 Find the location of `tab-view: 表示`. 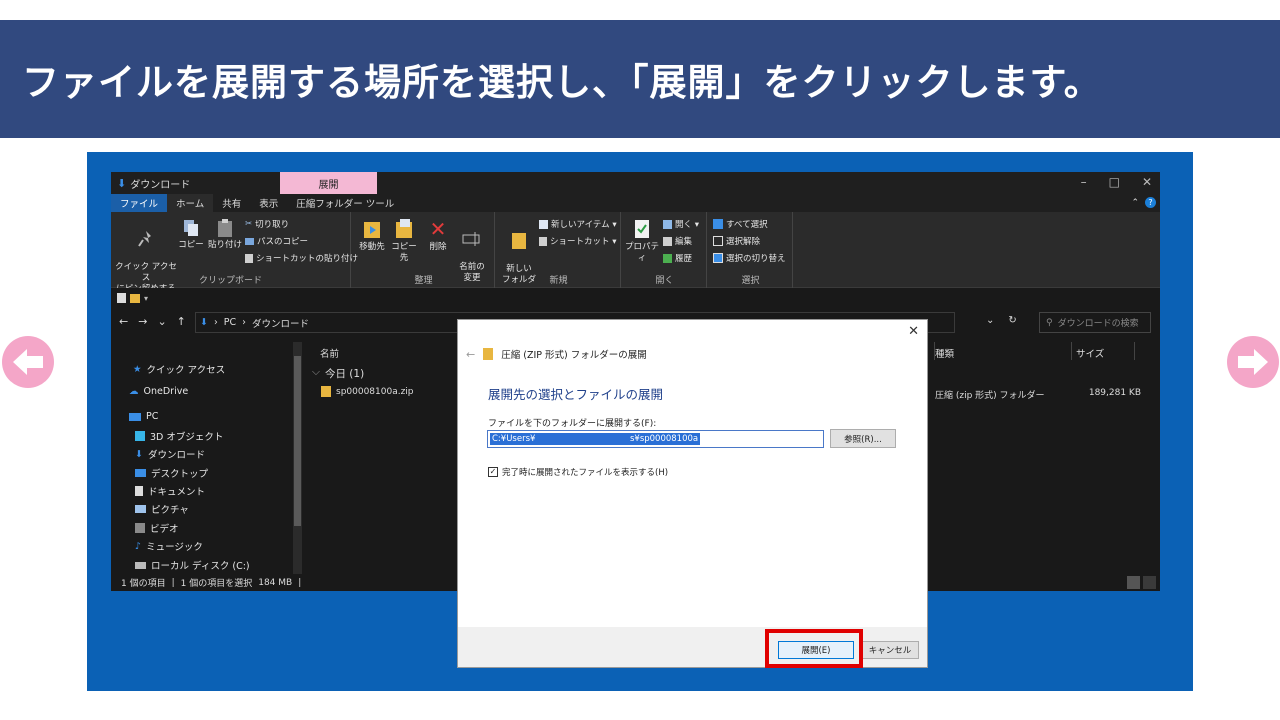

tab-view: 表示 is located at coordinates (268, 203).